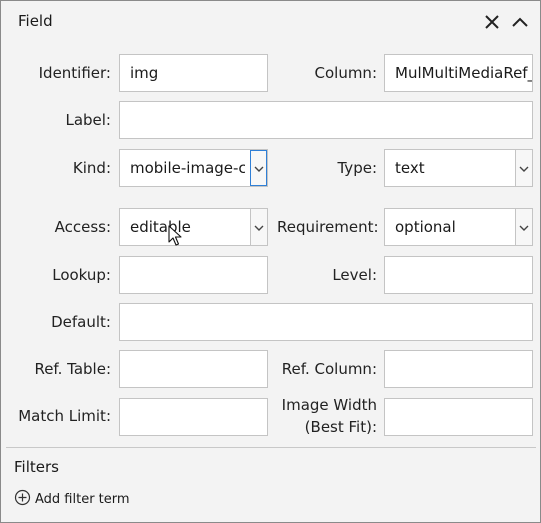 The image size is (541, 523). What do you see at coordinates (458, 73) in the screenshot?
I see `column-input: MulMultiMediaRef_` at bounding box center [458, 73].